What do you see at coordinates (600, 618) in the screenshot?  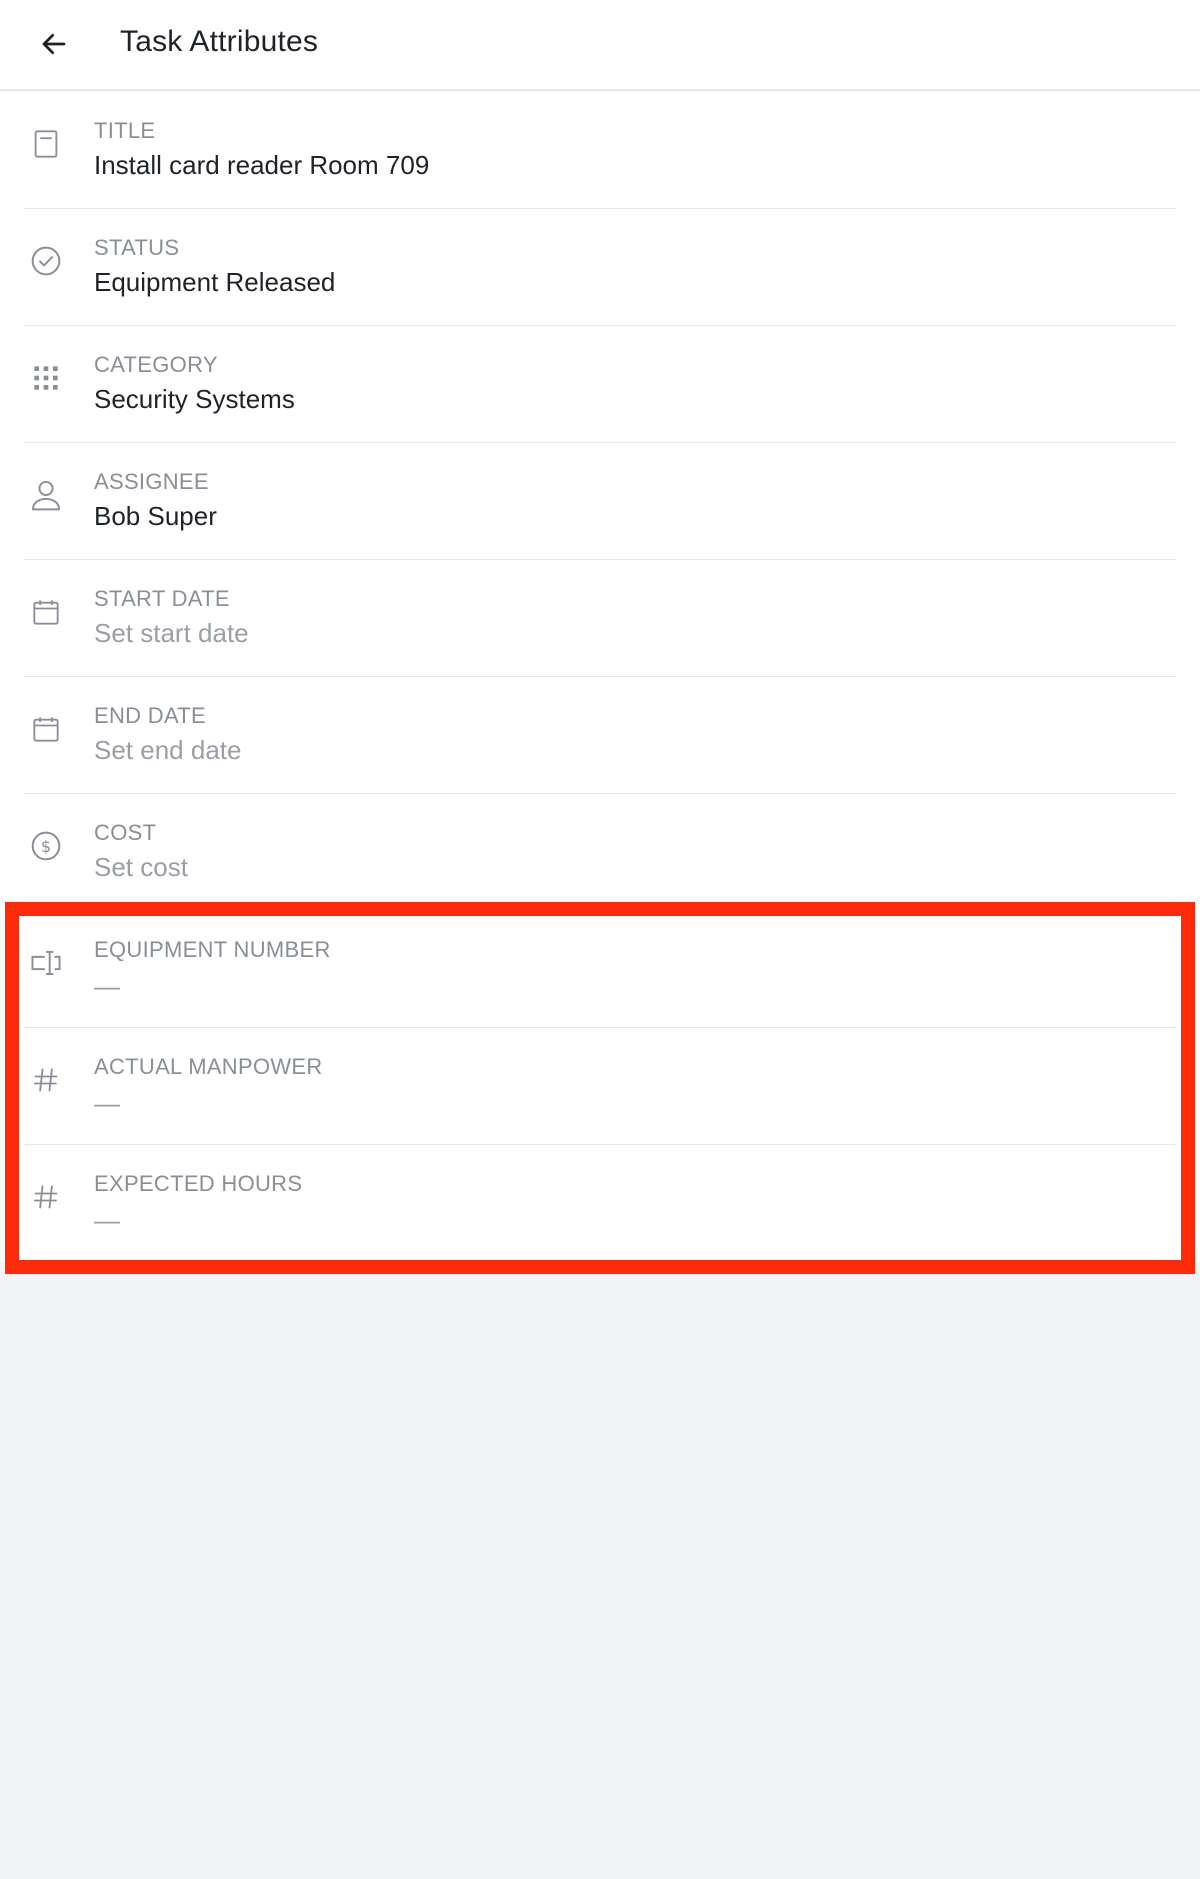 I see `attribute-row-start-date: START DATE Set start date` at bounding box center [600, 618].